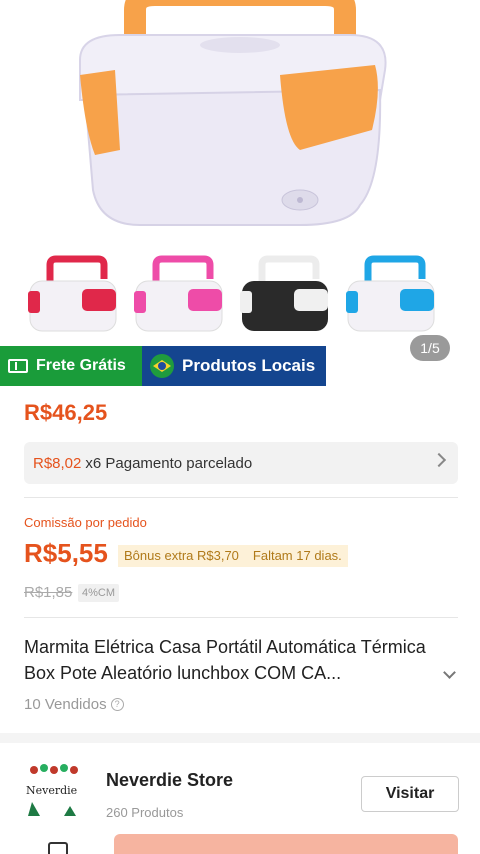 The height and width of the screenshot is (854, 480). What do you see at coordinates (145, 812) in the screenshot?
I see `store-product-count: 260 Produtos` at bounding box center [145, 812].